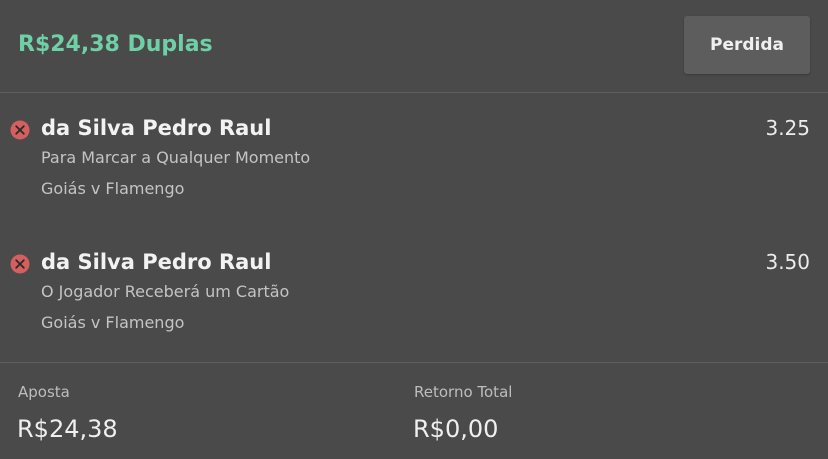  Describe the element at coordinates (165, 291) in the screenshot. I see `market-name: O Jogador Receberá um Cartão` at that location.